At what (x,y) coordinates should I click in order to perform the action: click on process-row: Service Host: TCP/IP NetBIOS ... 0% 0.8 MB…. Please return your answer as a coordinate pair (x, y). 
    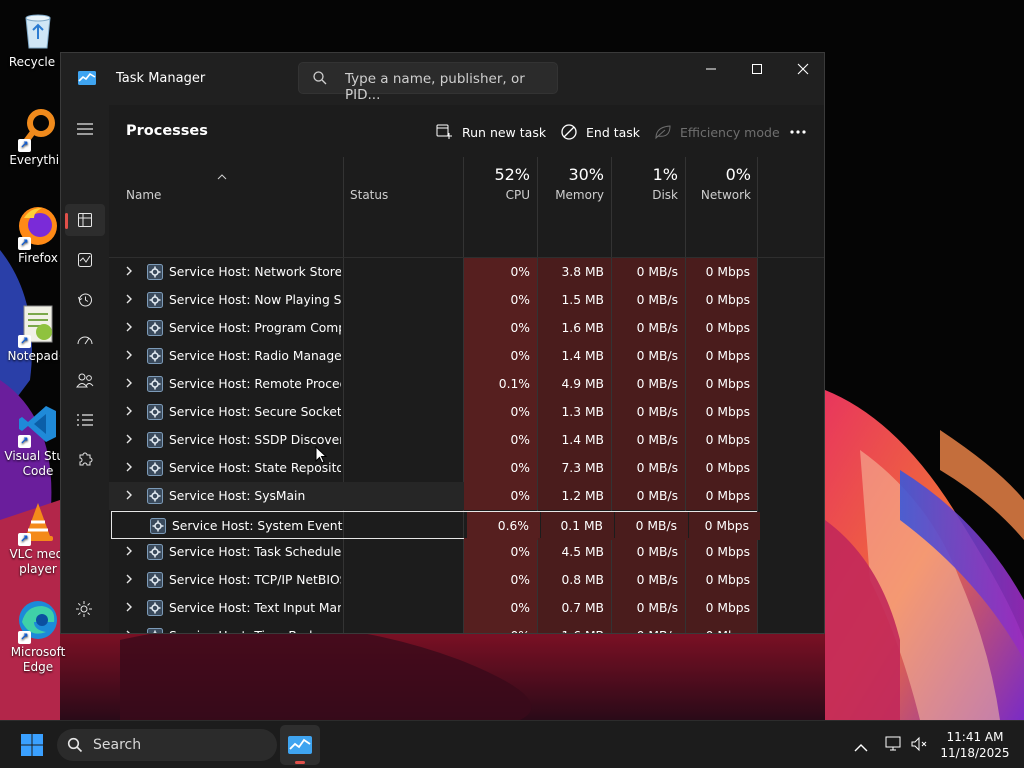
    Looking at the image, I should click on (433, 580).